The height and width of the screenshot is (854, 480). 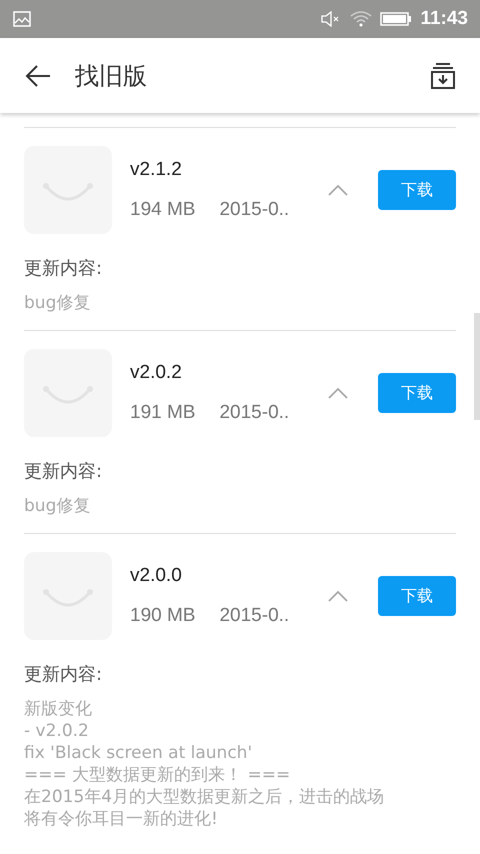 What do you see at coordinates (156, 373) in the screenshot?
I see `version-number: v2.0.2` at bounding box center [156, 373].